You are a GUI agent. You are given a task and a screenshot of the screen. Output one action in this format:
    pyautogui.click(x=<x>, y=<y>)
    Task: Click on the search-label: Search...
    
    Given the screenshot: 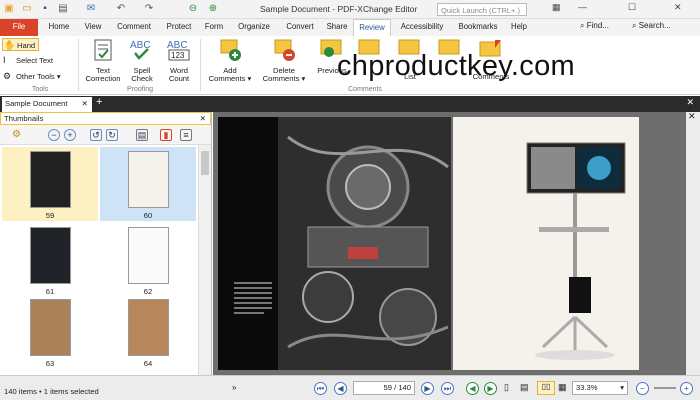 What is the action you would take?
    pyautogui.click(x=654, y=25)
    